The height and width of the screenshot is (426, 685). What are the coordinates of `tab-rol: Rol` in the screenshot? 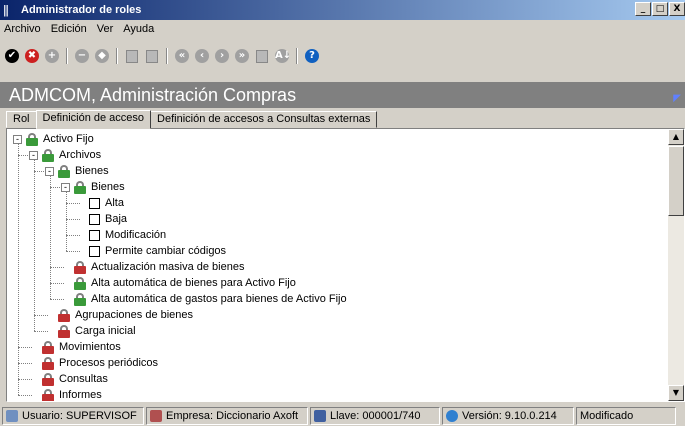 It's located at (21, 119).